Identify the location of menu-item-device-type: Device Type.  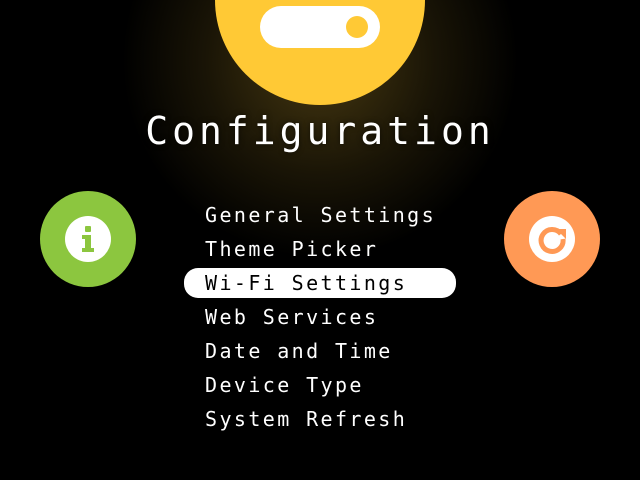
(320, 385).